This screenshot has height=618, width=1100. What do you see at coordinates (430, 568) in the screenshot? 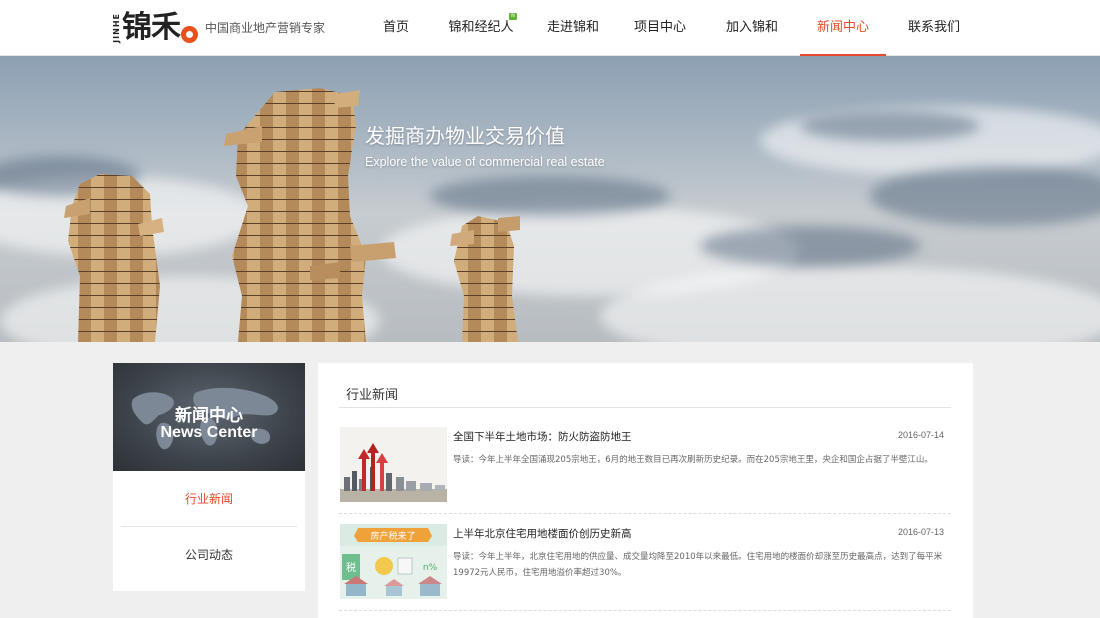
I see `thumb-percent-text: n%` at bounding box center [430, 568].